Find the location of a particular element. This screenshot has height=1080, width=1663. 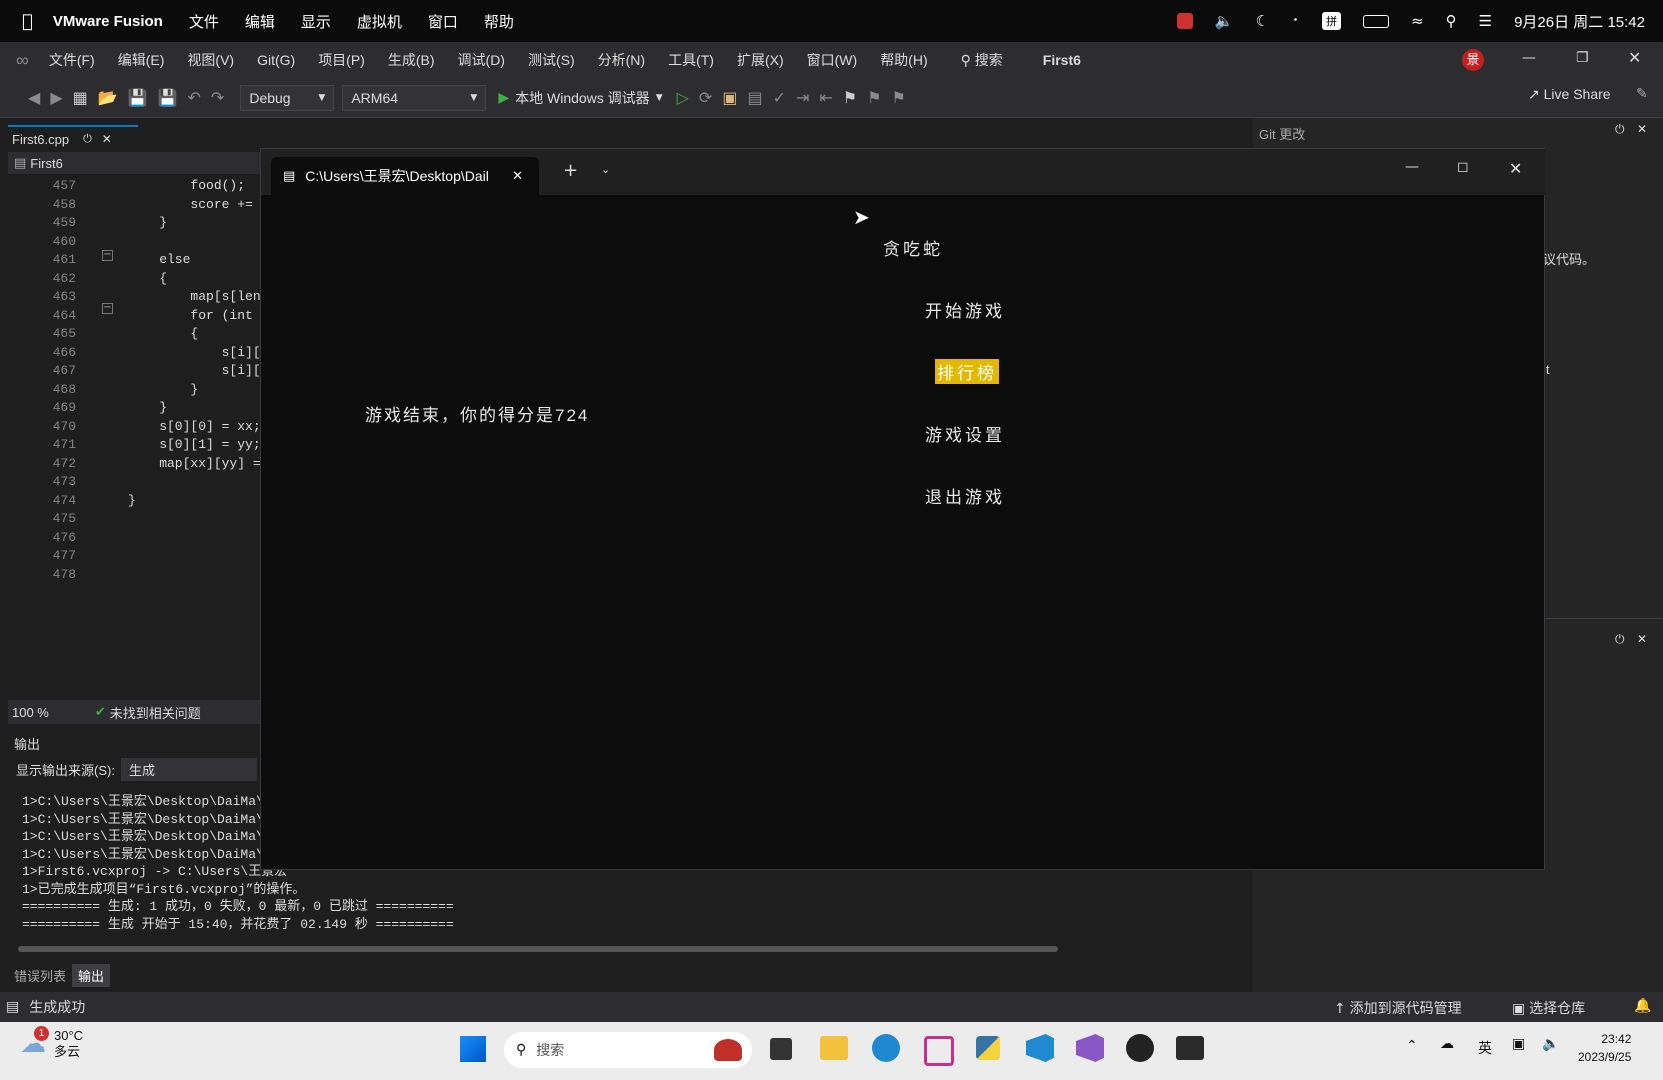

vs-menu-debug: 调试(D) is located at coordinates (481, 60).